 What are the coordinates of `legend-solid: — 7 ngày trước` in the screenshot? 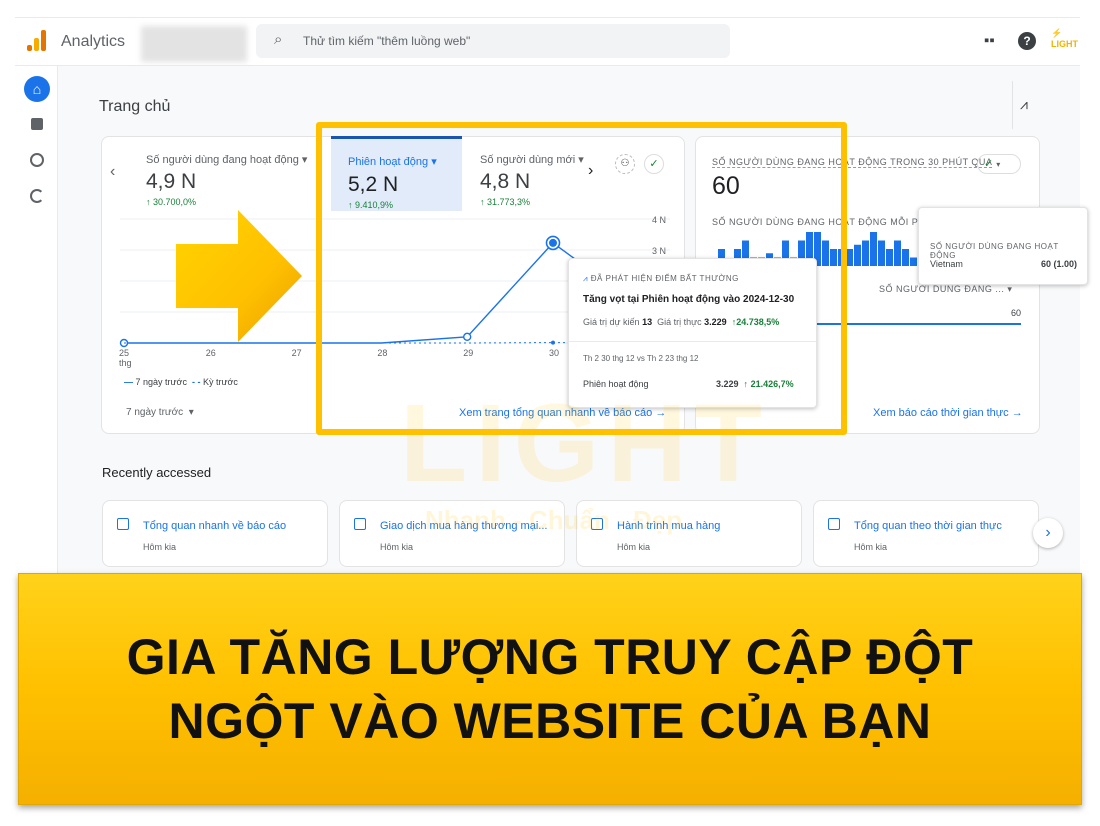 It's located at (155, 382).